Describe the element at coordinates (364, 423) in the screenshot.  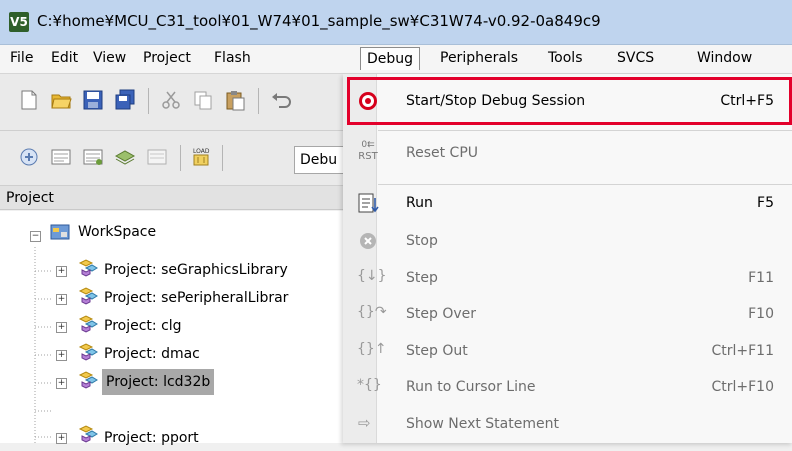
I see `show-next-statement-icon: ⇨` at that location.